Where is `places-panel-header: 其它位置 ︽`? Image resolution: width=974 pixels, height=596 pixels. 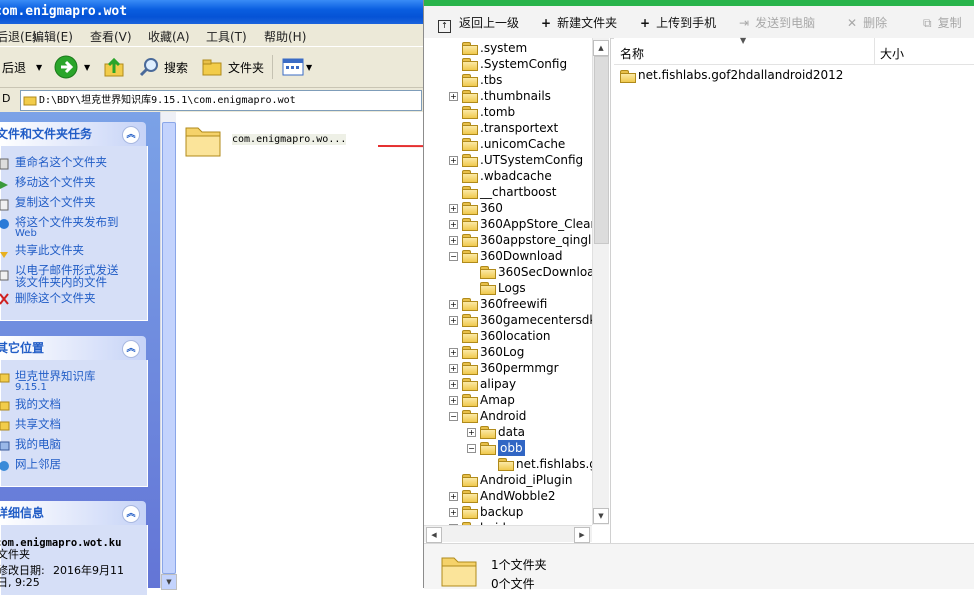
places-panel-header: 其它位置 ︽ is located at coordinates (73, 348).